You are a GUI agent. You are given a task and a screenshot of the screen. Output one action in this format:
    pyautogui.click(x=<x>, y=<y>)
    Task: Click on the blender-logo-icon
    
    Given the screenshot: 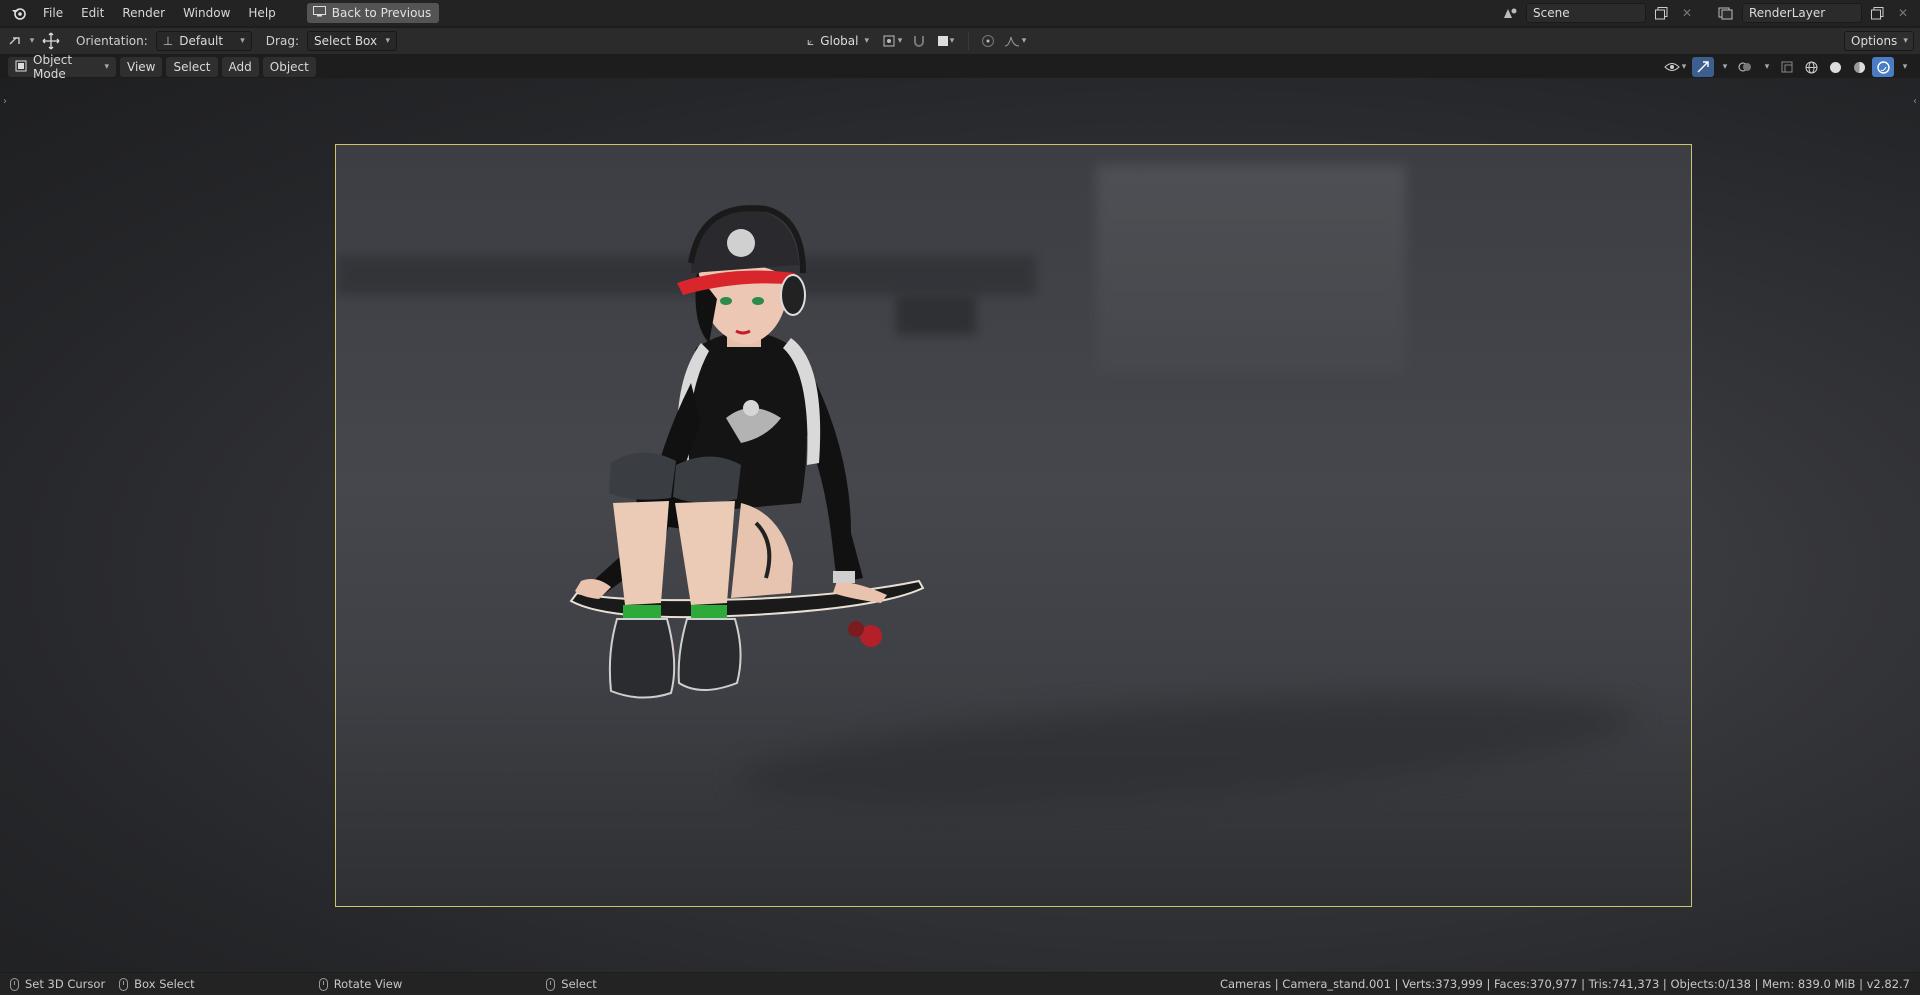 What is the action you would take?
    pyautogui.click(x=19, y=13)
    